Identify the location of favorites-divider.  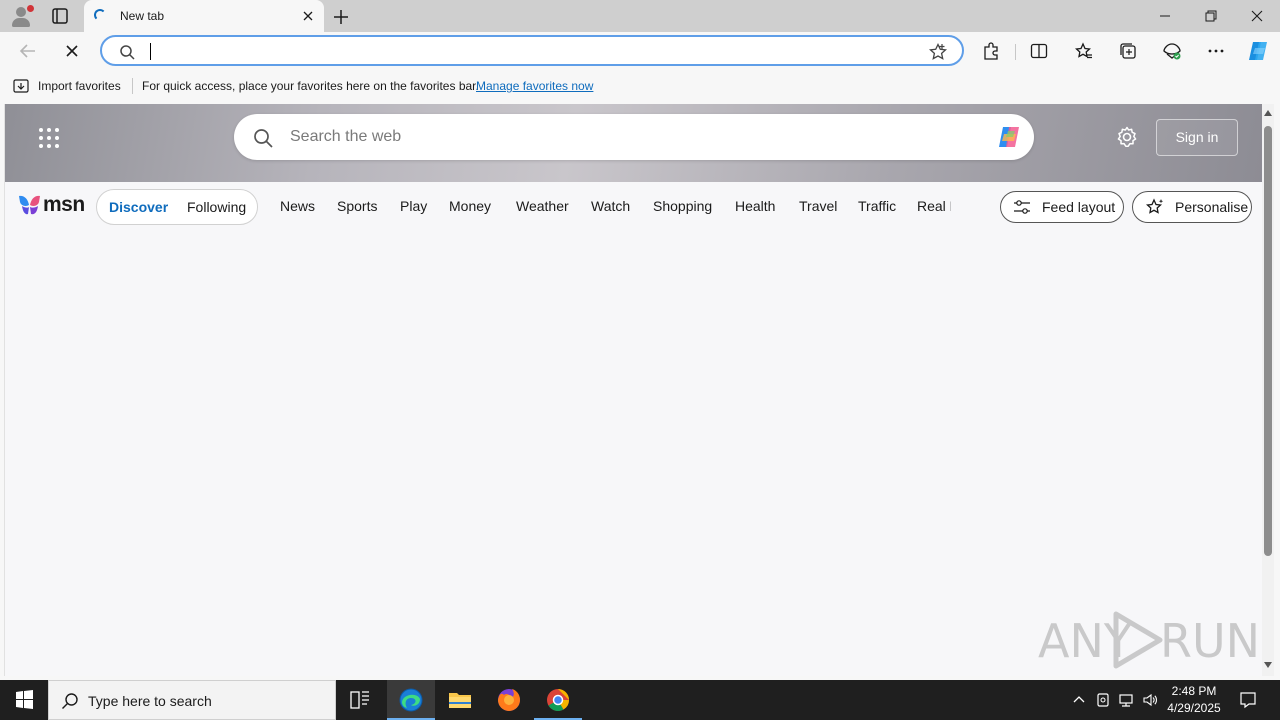
(132, 86).